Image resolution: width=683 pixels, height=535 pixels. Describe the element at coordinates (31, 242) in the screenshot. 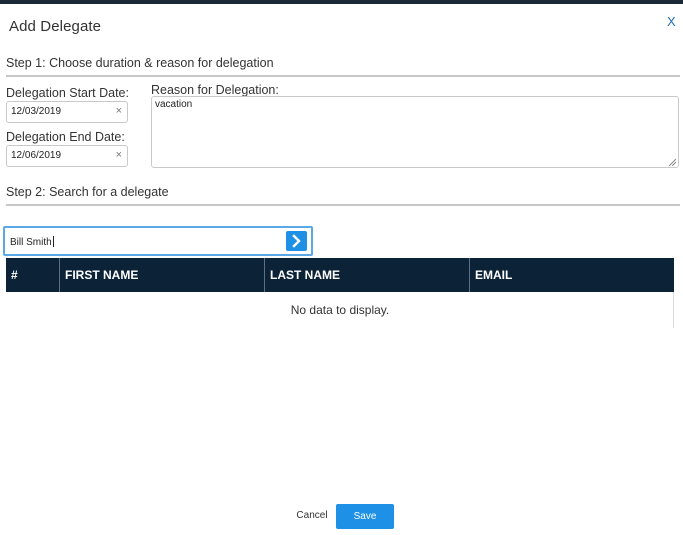

I see `search-value: Bill Smith` at that location.